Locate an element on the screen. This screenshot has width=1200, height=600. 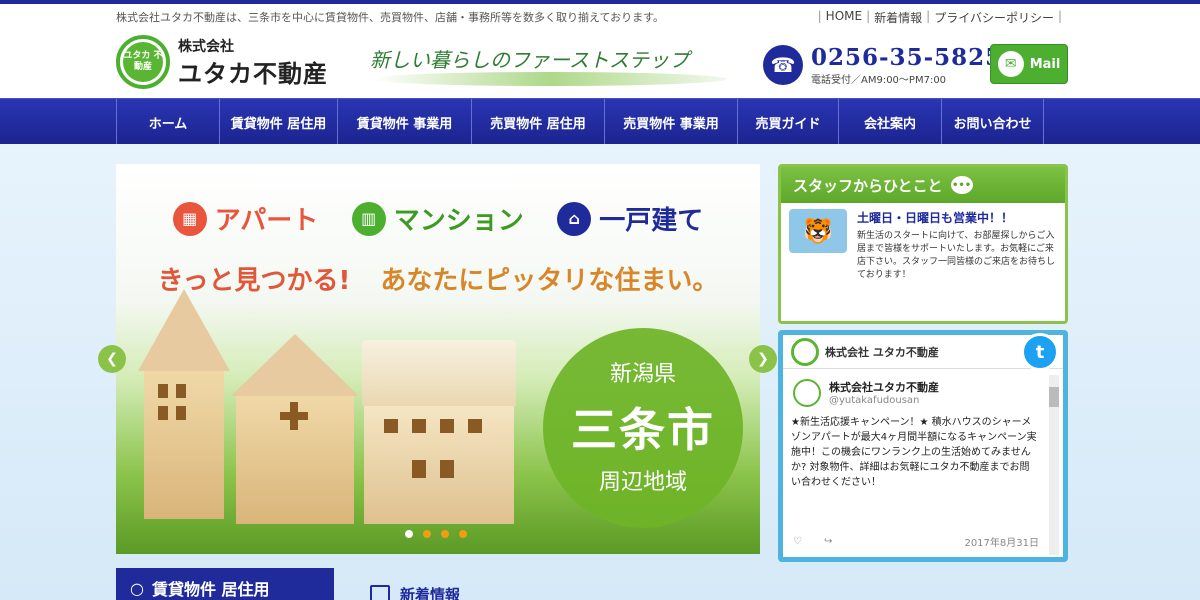
tweet-author-handle: @yutakafudousan is located at coordinates (874, 400).